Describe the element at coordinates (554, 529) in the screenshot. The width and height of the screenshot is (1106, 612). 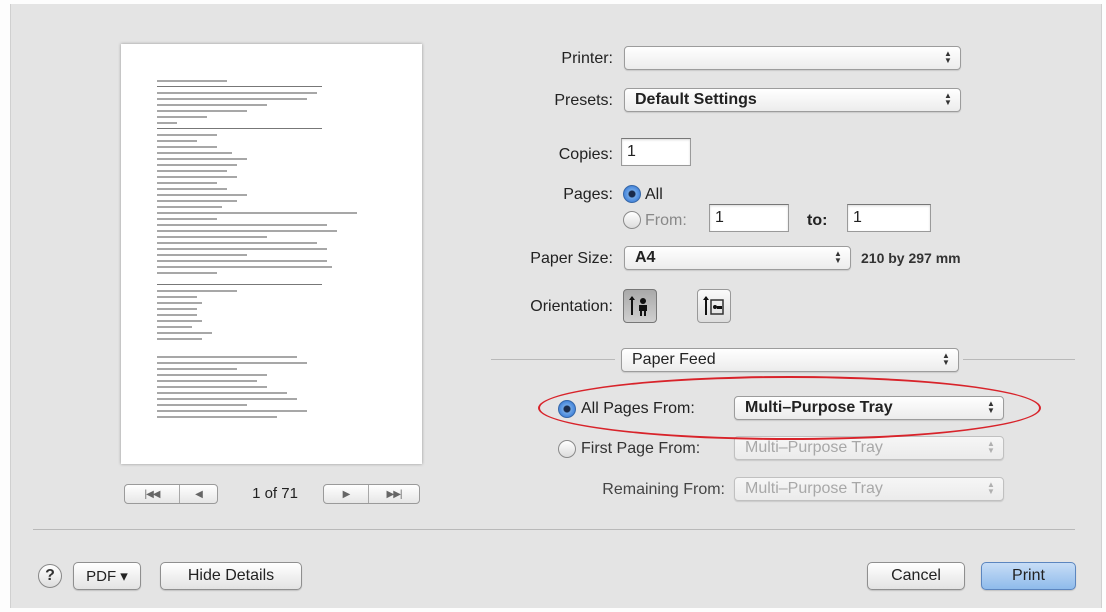
I see `footer-separator` at that location.